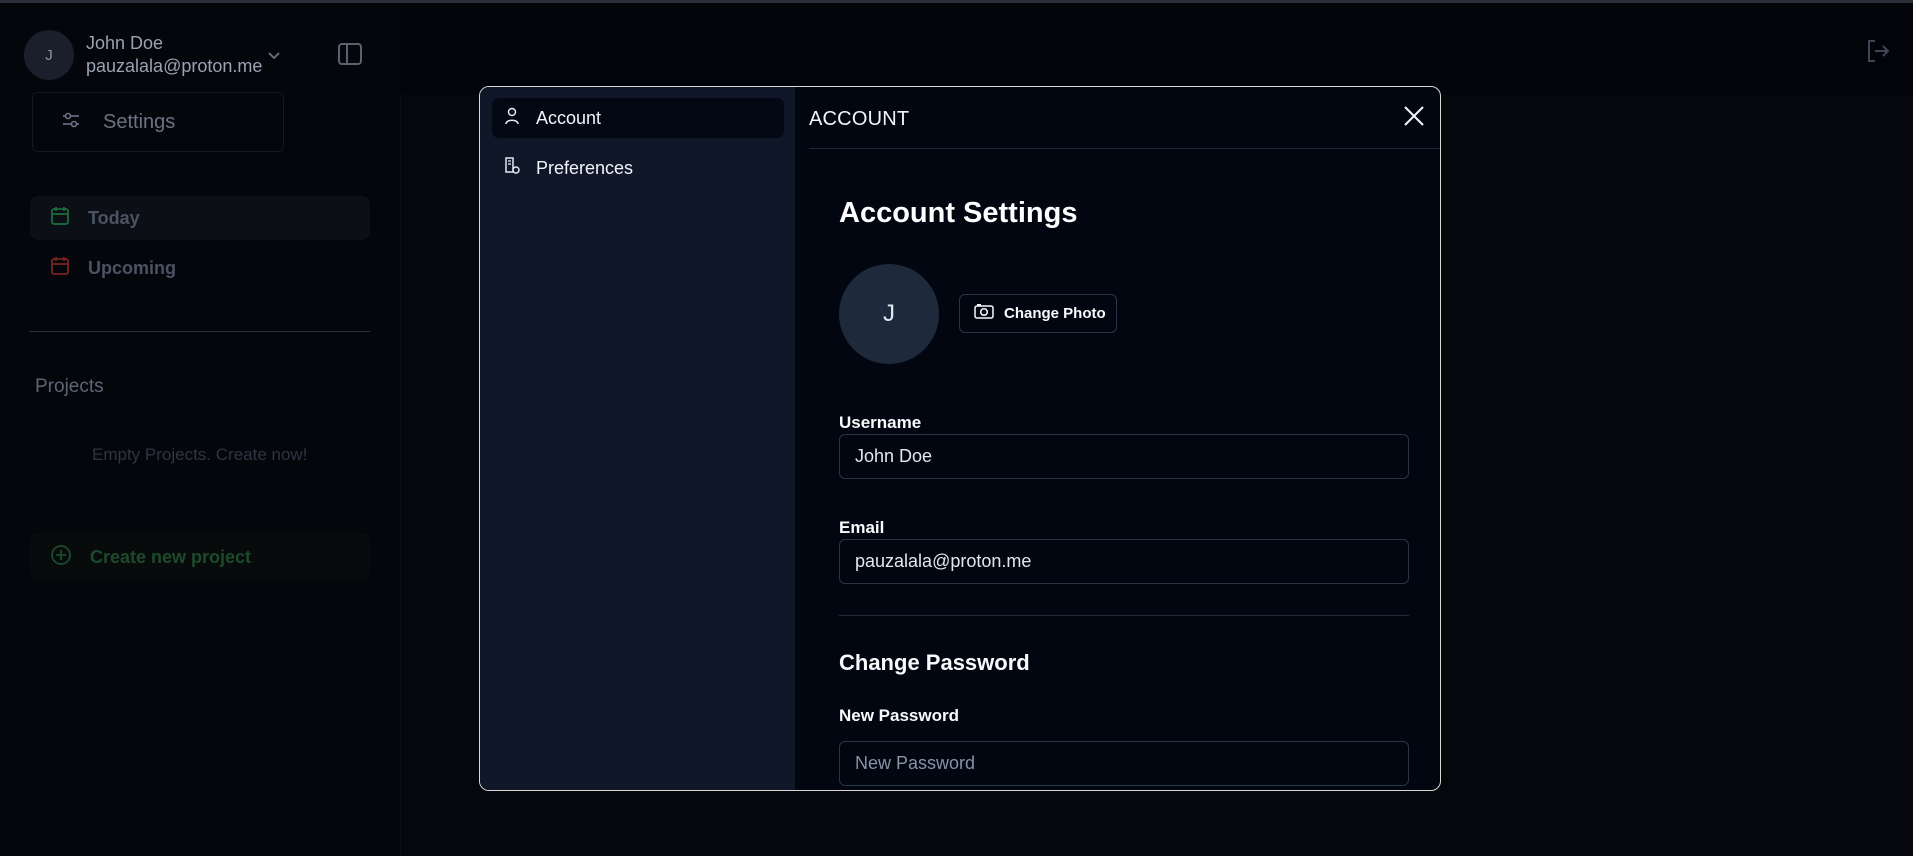 The image size is (1913, 856). I want to click on tab-label: Account, so click(569, 117).